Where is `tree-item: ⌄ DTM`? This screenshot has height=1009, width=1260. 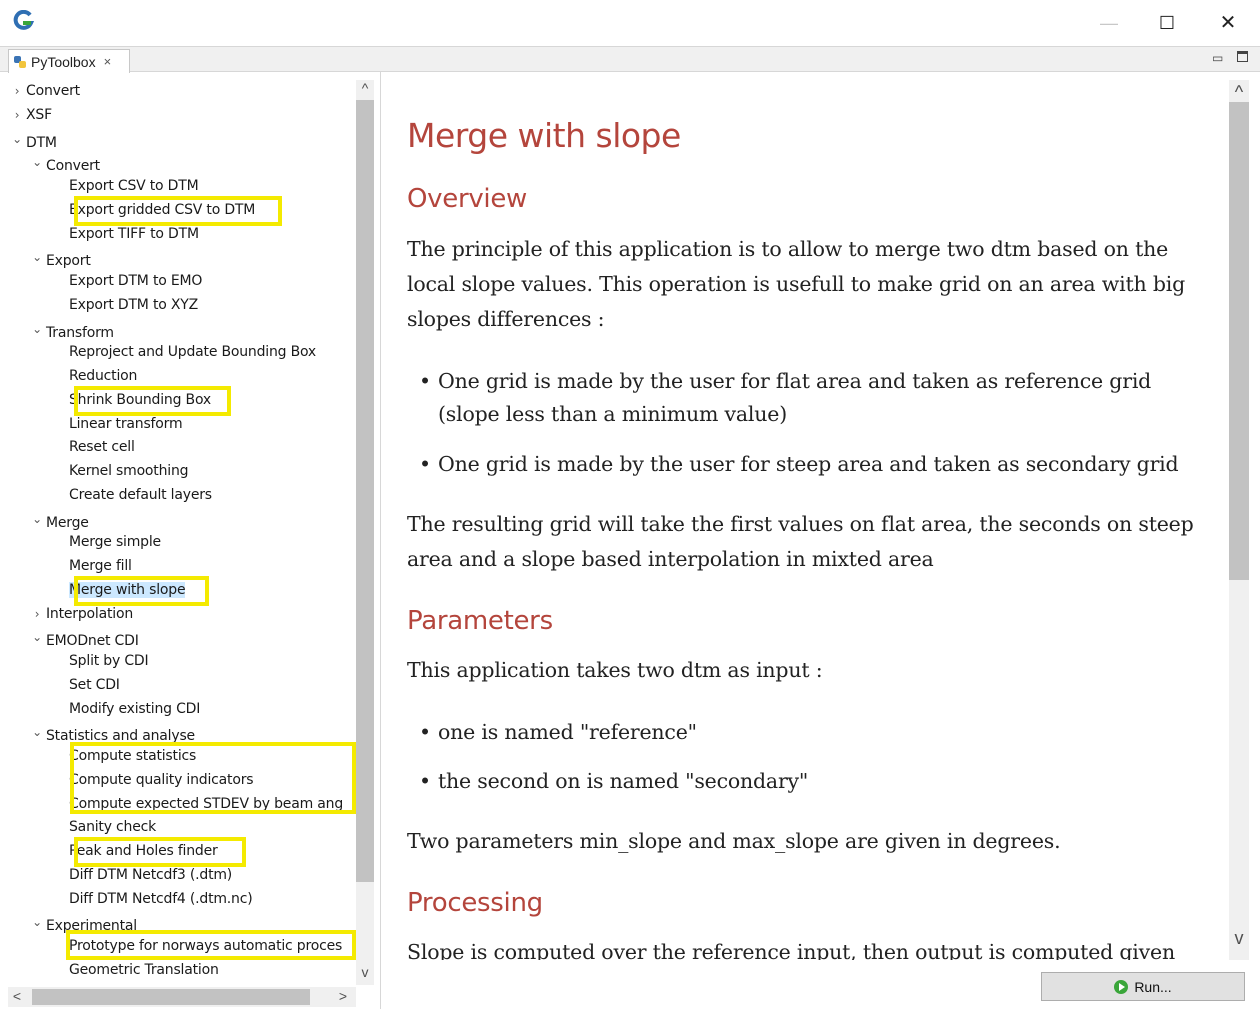 tree-item: ⌄ DTM is located at coordinates (32, 139).